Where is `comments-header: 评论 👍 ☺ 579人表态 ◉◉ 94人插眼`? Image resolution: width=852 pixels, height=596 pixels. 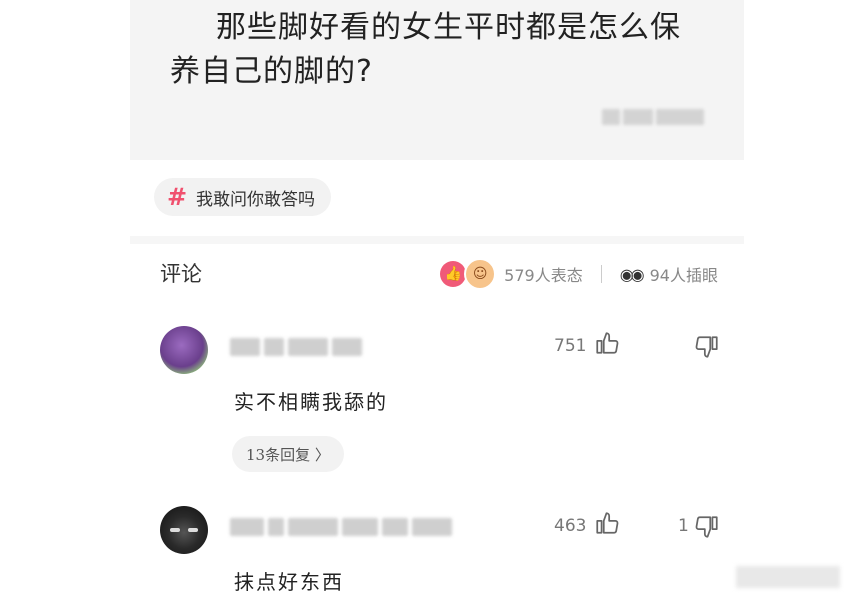
comments-header: 评论 👍 ☺ 579人表态 ◉◉ 94人插眼 is located at coordinates (437, 274).